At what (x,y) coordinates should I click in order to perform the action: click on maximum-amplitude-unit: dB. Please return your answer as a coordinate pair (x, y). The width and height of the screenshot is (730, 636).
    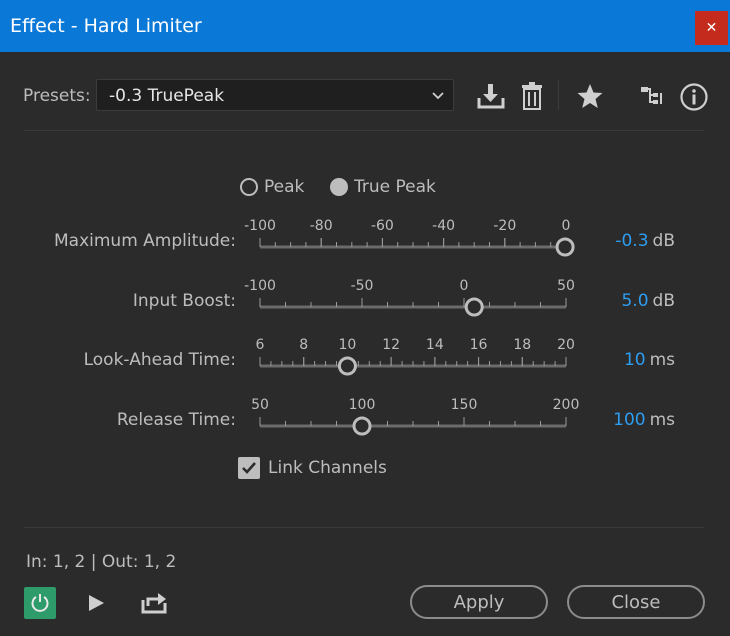
    Looking at the image, I should click on (663, 241).